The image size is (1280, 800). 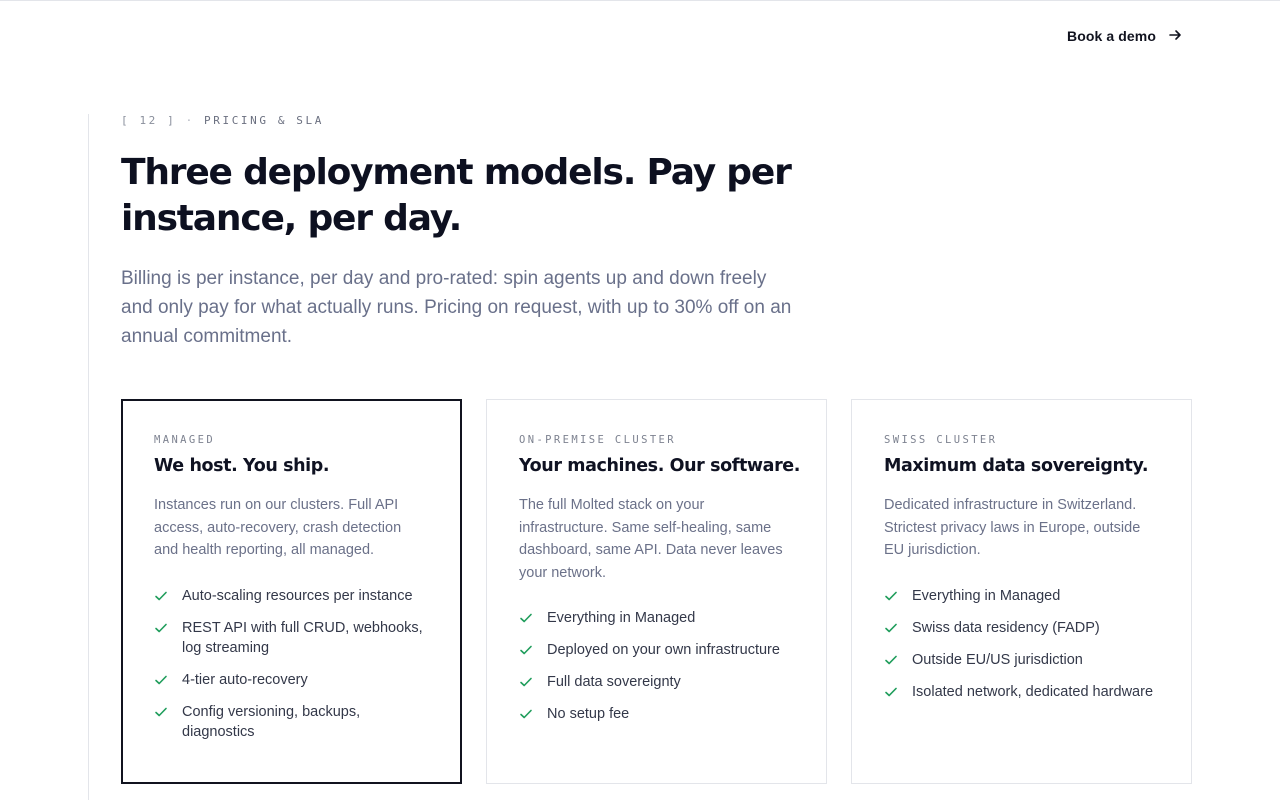 I want to click on plan-feature: No setup fee, so click(x=656, y=714).